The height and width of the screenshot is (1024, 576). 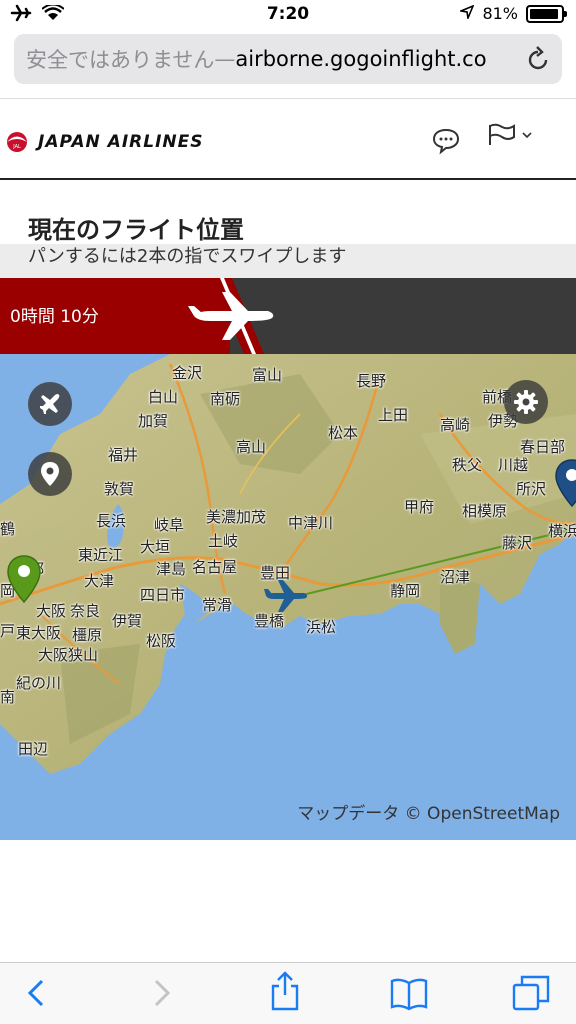 I want to click on city-label: 奈良, so click(x=85, y=611).